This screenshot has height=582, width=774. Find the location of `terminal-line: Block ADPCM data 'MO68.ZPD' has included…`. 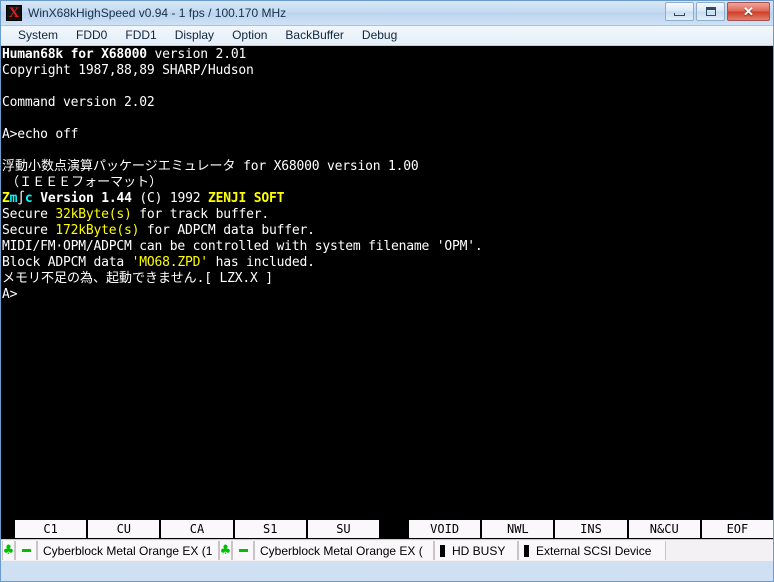

terminal-line: Block ADPCM data 'MO68.ZPD' has included… is located at coordinates (387, 263).